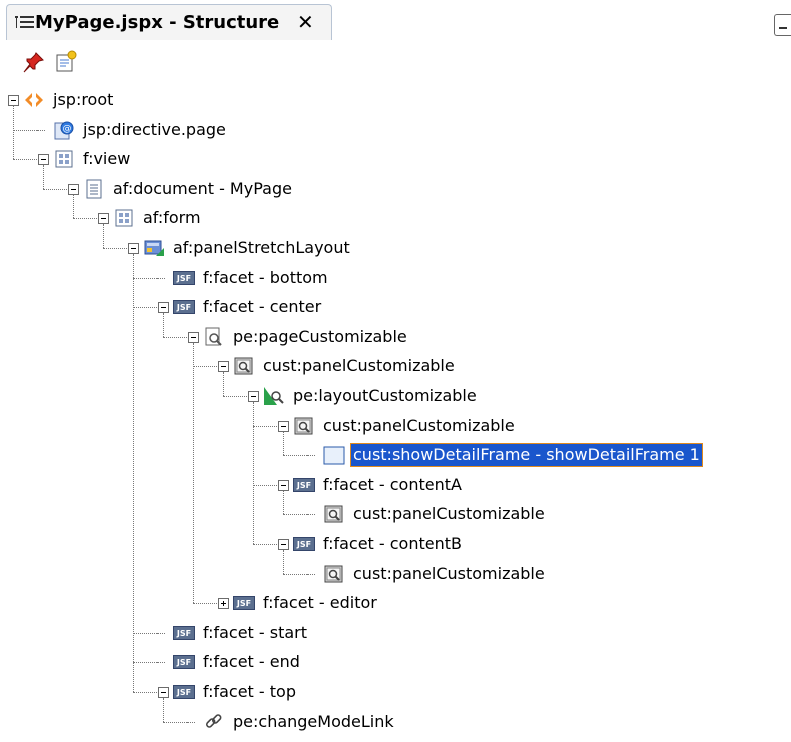 Image resolution: width=791 pixels, height=742 pixels. I want to click on tree-node: pe:pageCustomizable, so click(306, 337).